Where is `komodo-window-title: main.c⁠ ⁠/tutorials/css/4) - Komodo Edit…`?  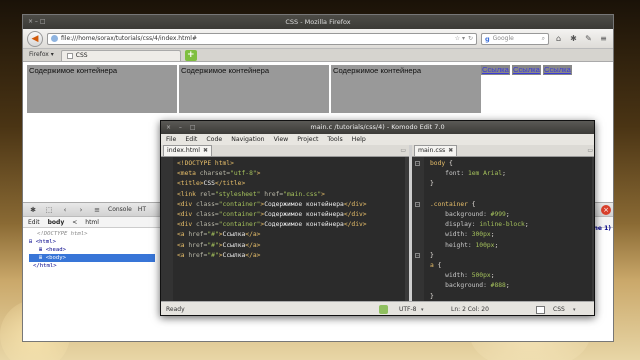 komodo-window-title: main.c⁠ ⁠/tutorials/css/4) - Komodo Edit… is located at coordinates (377, 127).